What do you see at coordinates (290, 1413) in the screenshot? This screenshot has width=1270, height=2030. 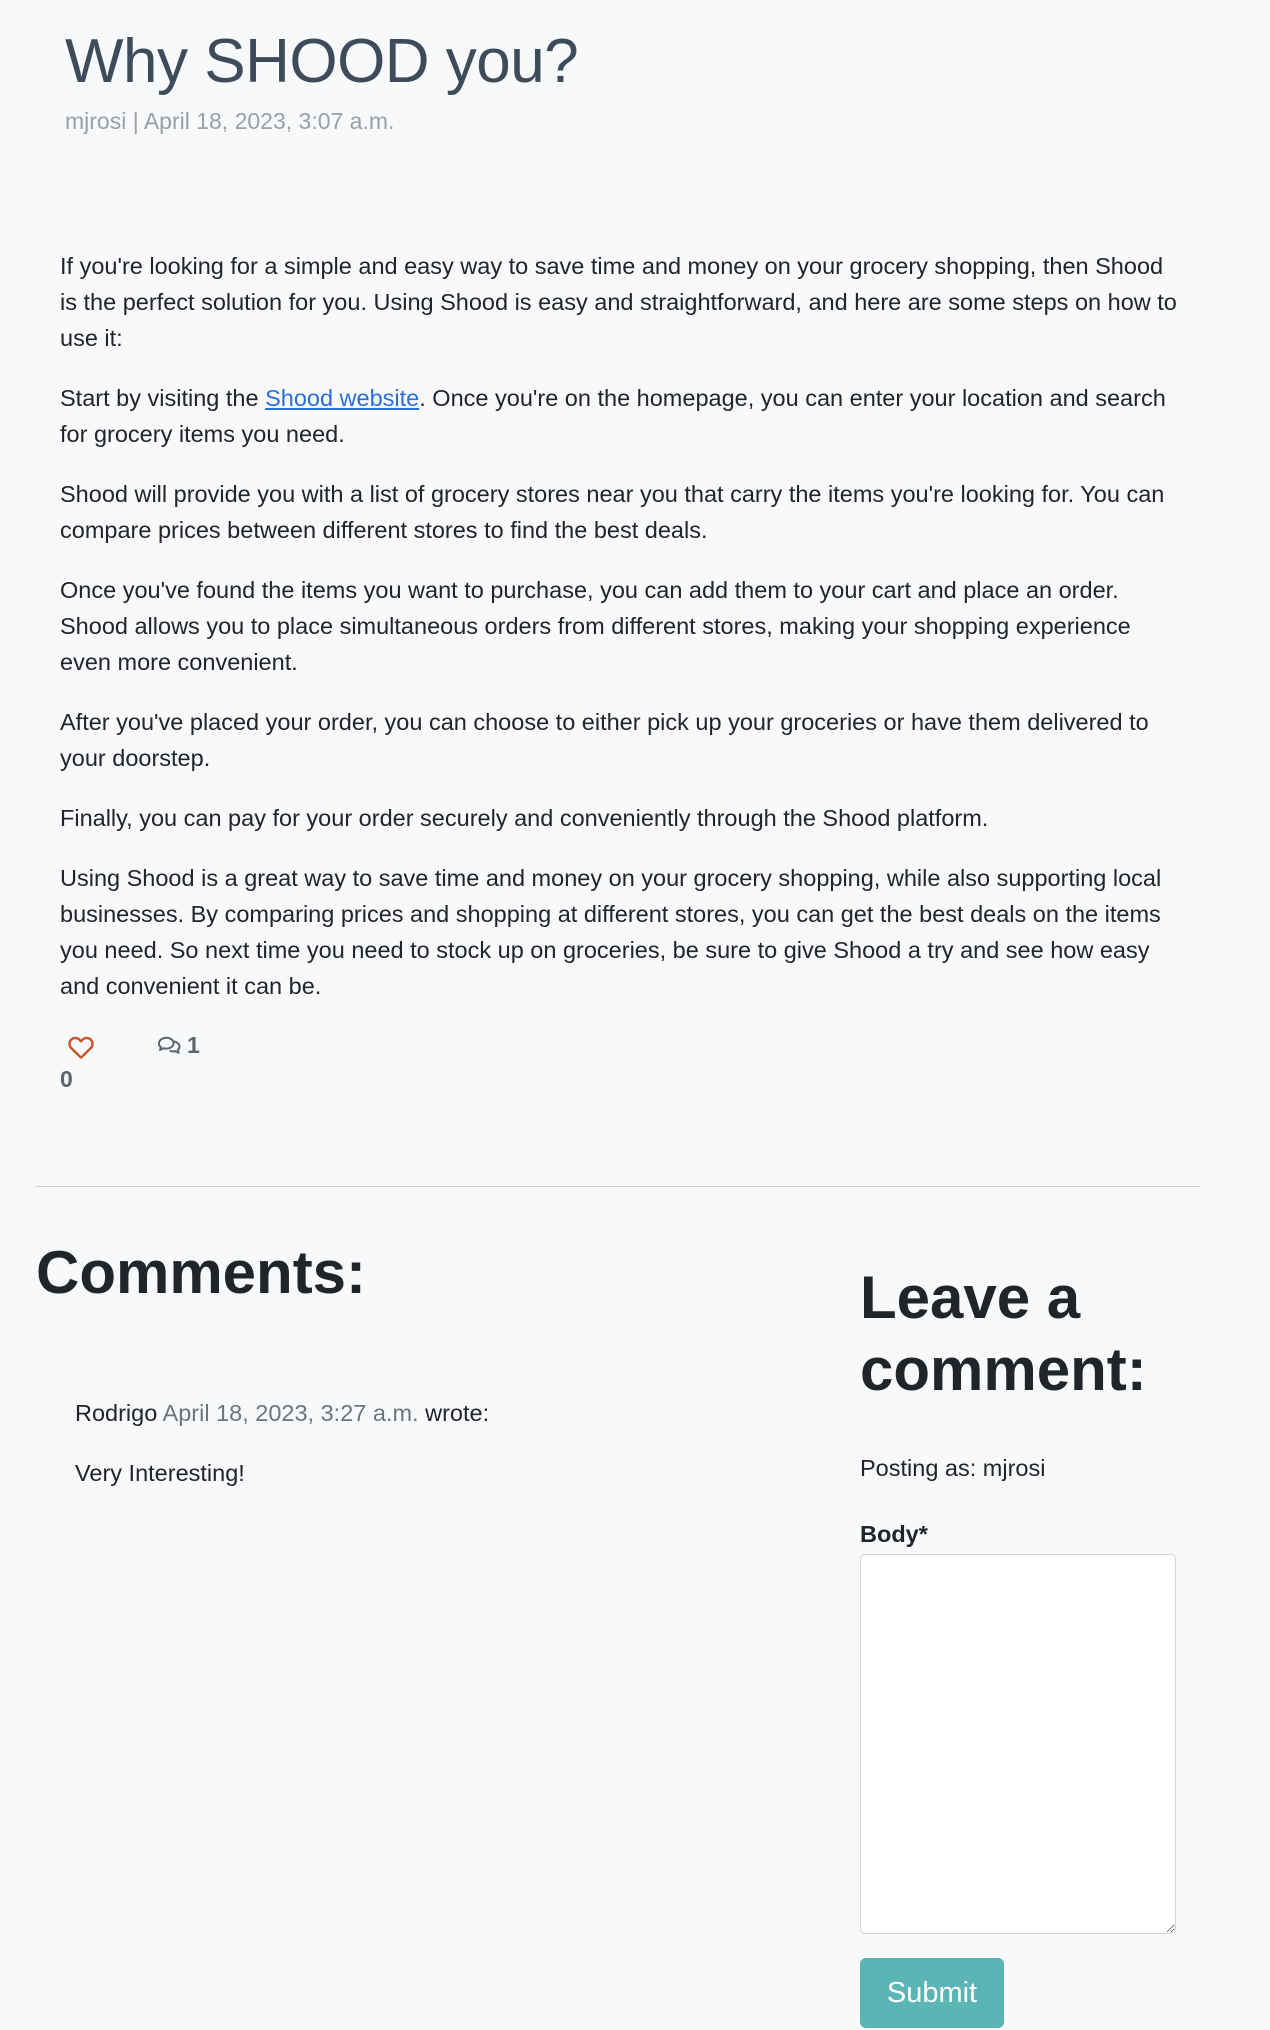 I see `comment-date: April 18, 2023, 3:27 a.m.` at bounding box center [290, 1413].